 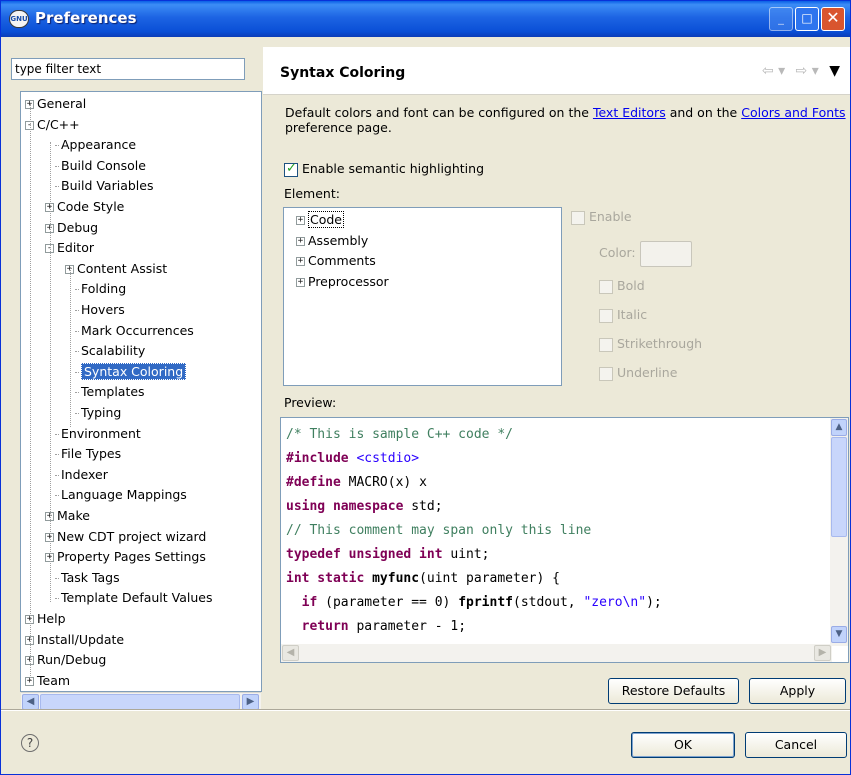 I want to click on tree-item: Mark Occurrences, so click(x=134, y=331).